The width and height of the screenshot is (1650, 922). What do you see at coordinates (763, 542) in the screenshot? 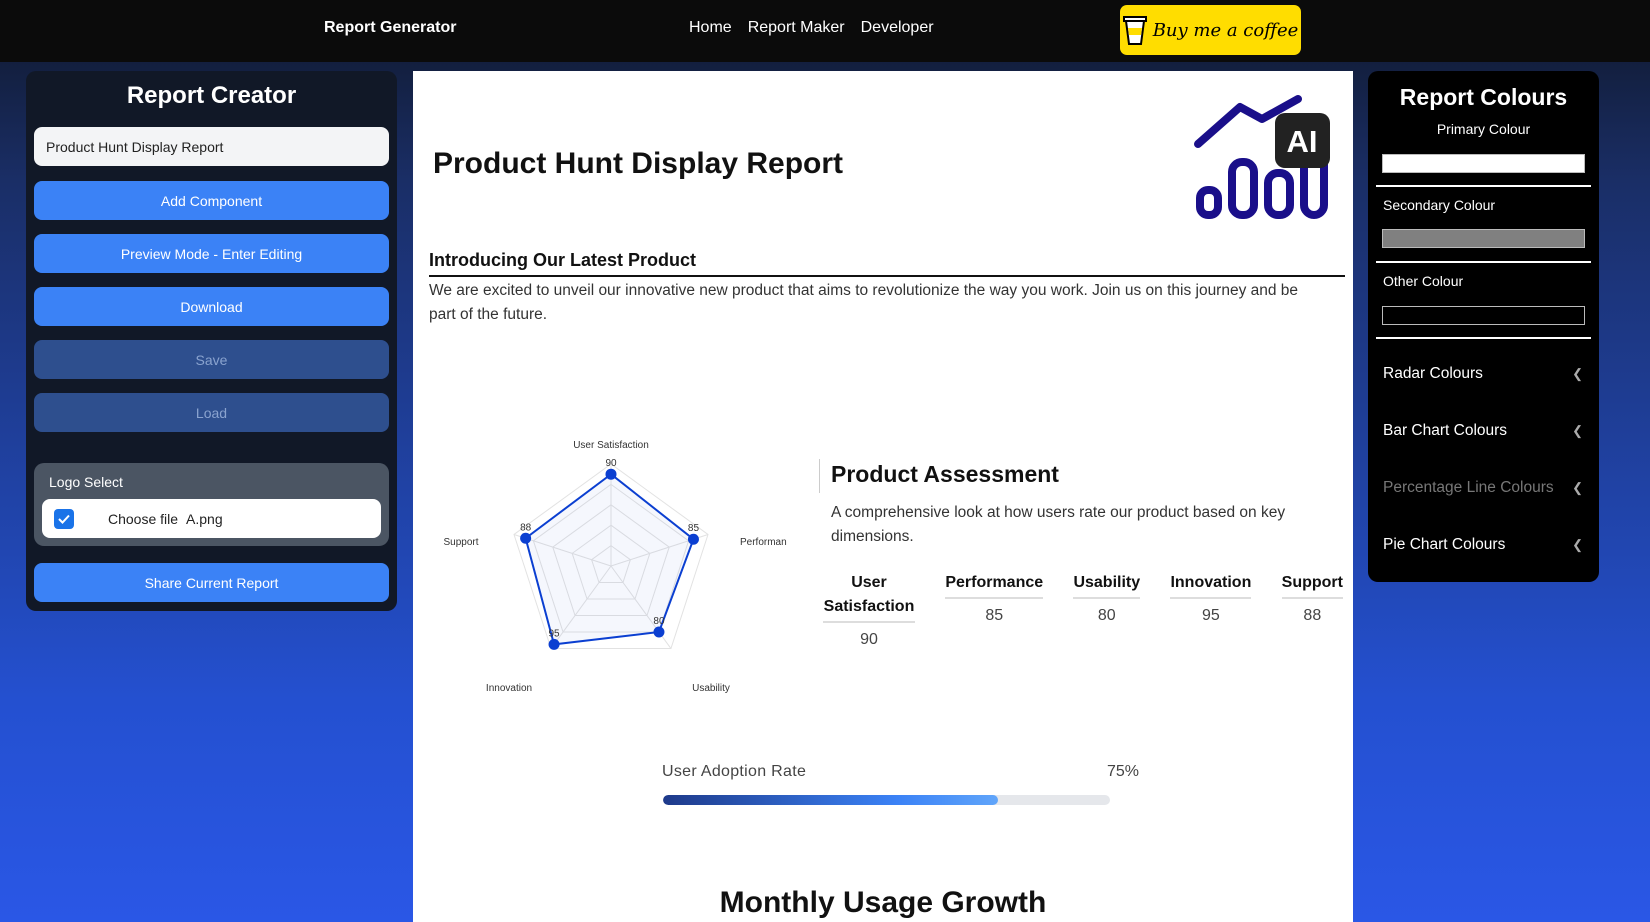
I see `radar-axis-label: Performan` at bounding box center [763, 542].